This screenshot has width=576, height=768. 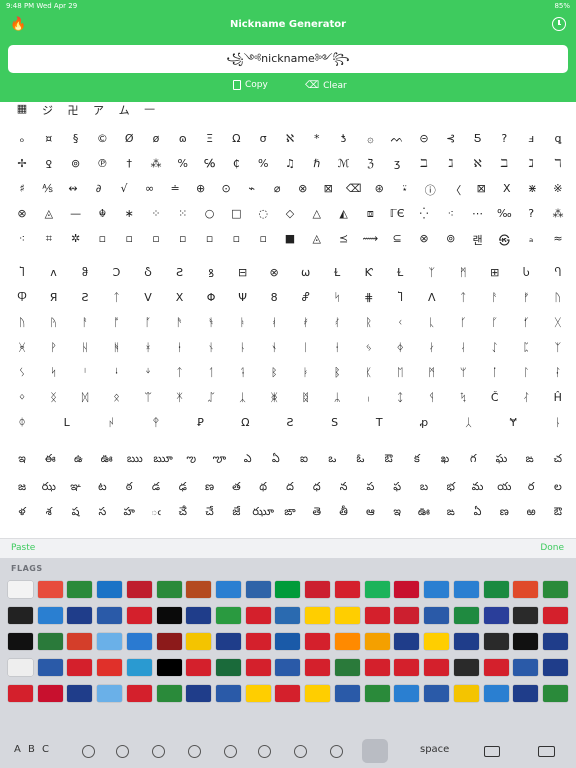 I want to click on symbol-cell: ▫, so click(x=183, y=240).